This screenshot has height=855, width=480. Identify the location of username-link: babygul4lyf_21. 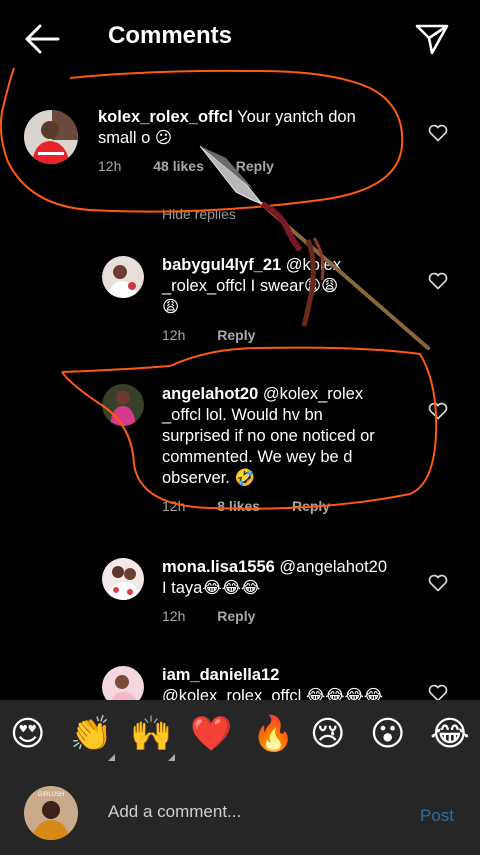
(221, 265).